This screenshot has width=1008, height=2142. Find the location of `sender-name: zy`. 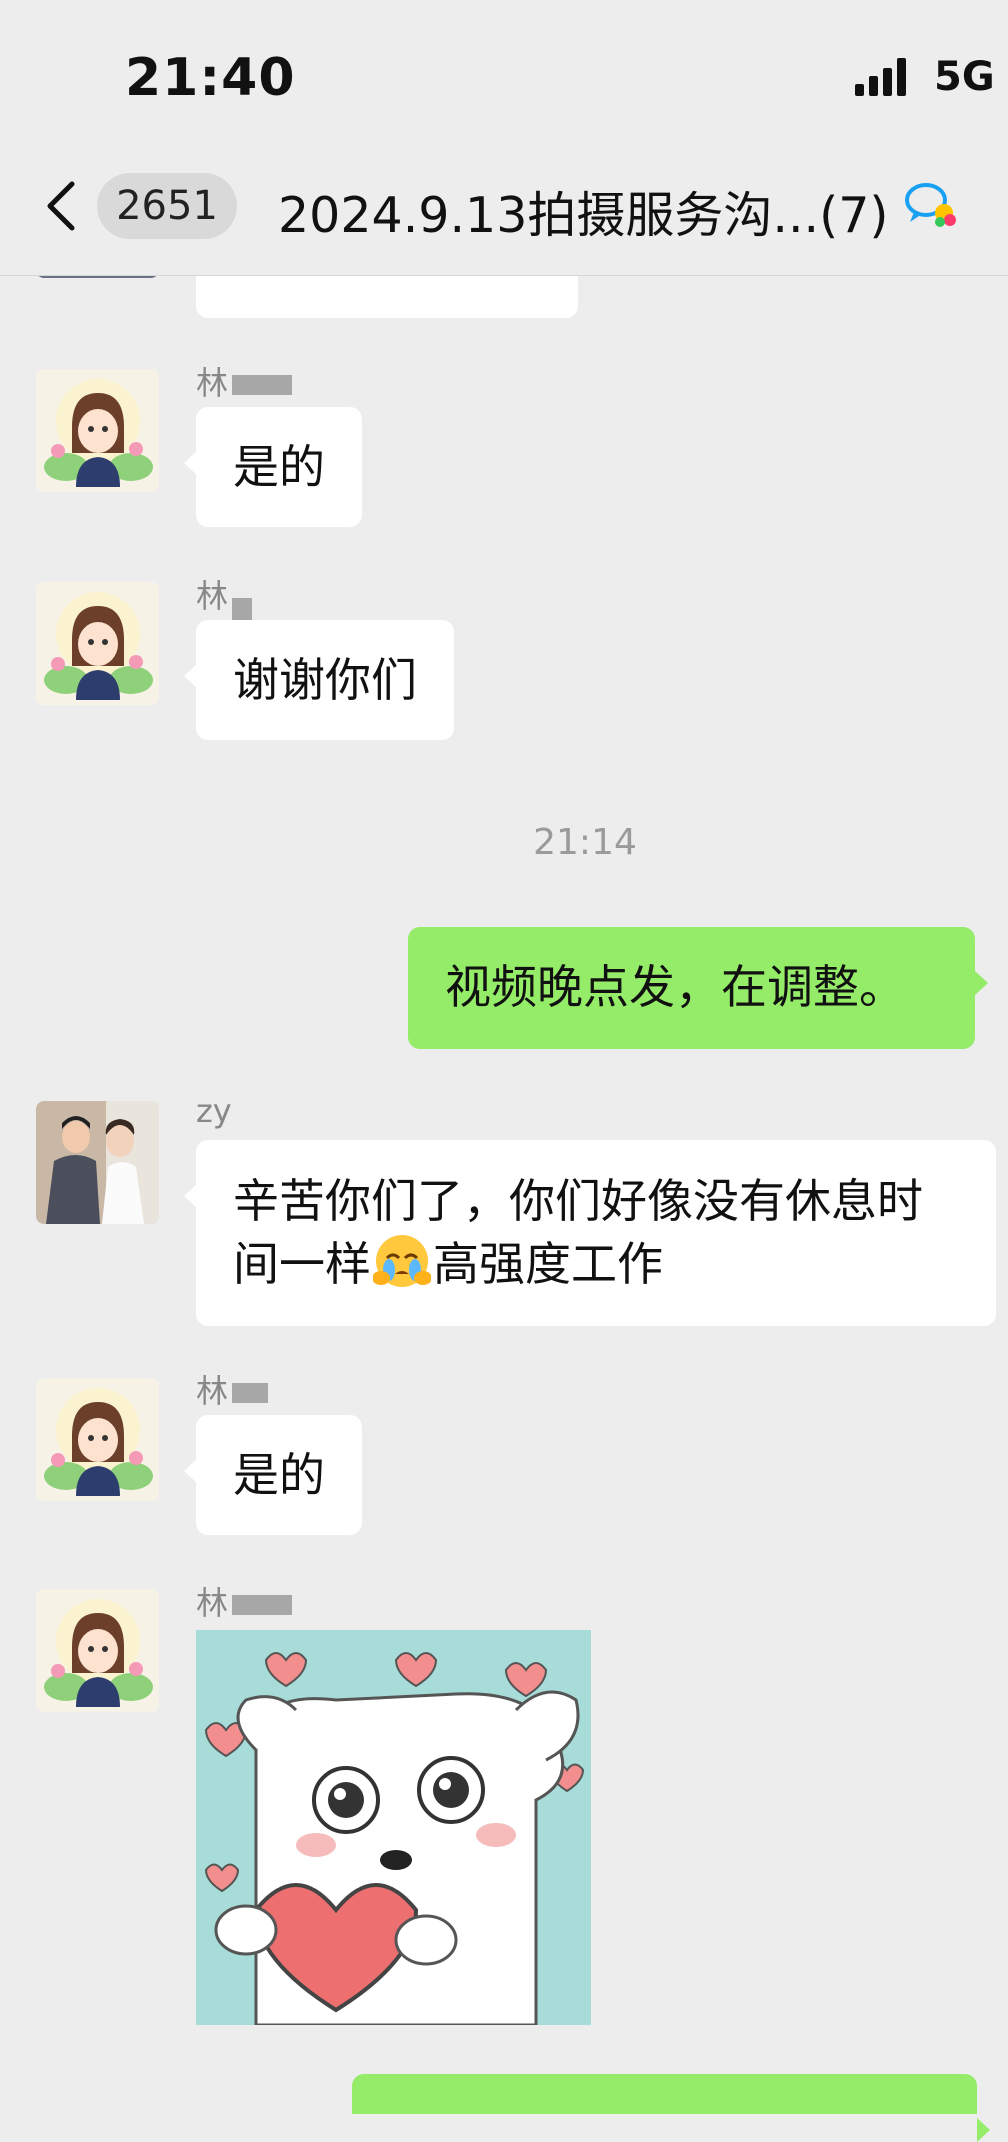

sender-name: zy is located at coordinates (214, 1111).